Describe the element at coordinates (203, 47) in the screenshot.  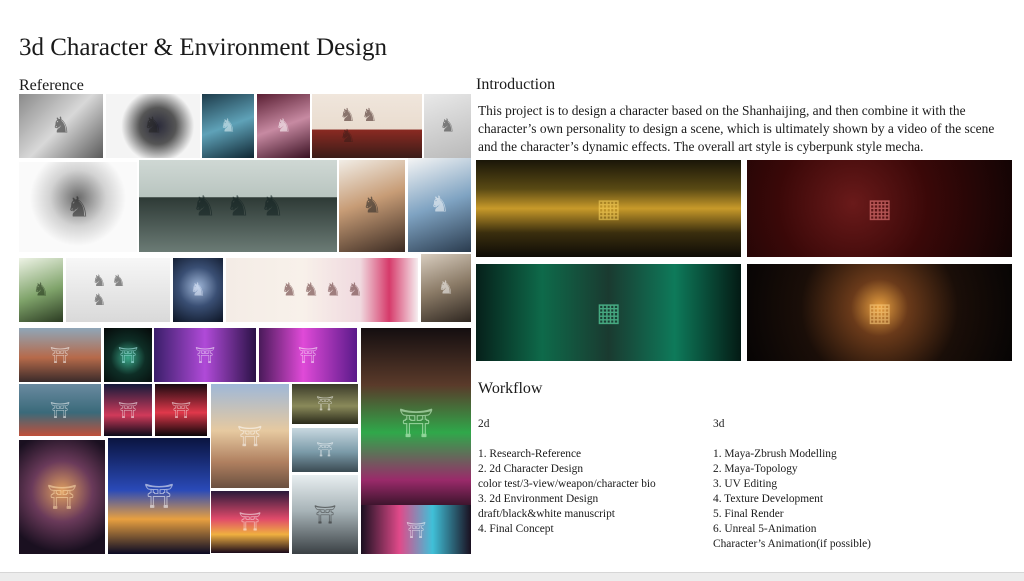
I see `page-title: 3d Character & Environment Design` at that location.